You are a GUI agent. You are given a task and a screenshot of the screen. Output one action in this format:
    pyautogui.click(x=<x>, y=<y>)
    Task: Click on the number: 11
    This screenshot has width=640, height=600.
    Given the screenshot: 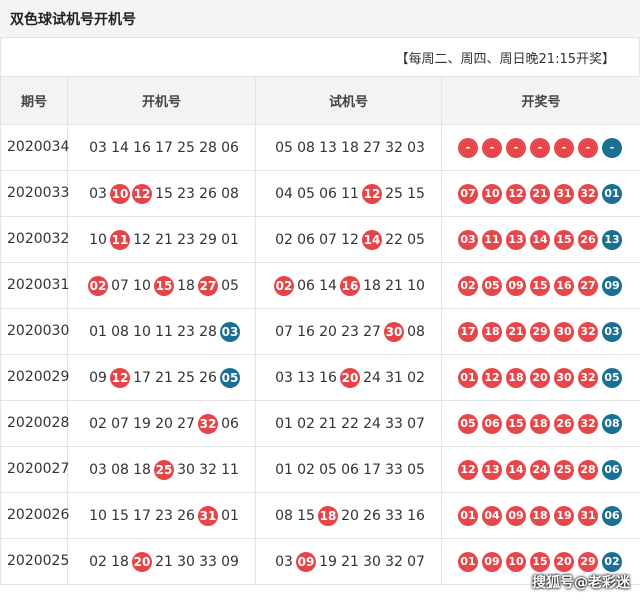 What is the action you would take?
    pyautogui.click(x=230, y=469)
    